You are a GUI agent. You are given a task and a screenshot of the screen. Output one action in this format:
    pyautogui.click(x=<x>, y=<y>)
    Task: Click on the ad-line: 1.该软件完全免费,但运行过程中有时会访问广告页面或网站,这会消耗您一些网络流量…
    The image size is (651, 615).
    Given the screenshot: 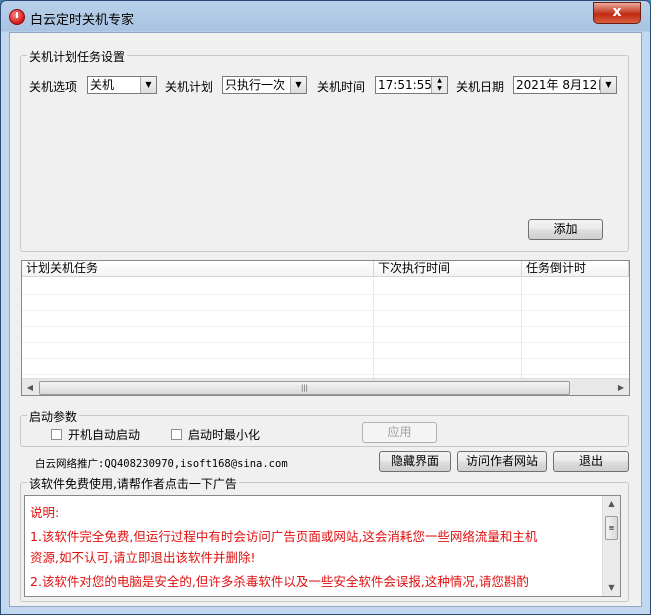 What is the action you would take?
    pyautogui.click(x=284, y=536)
    